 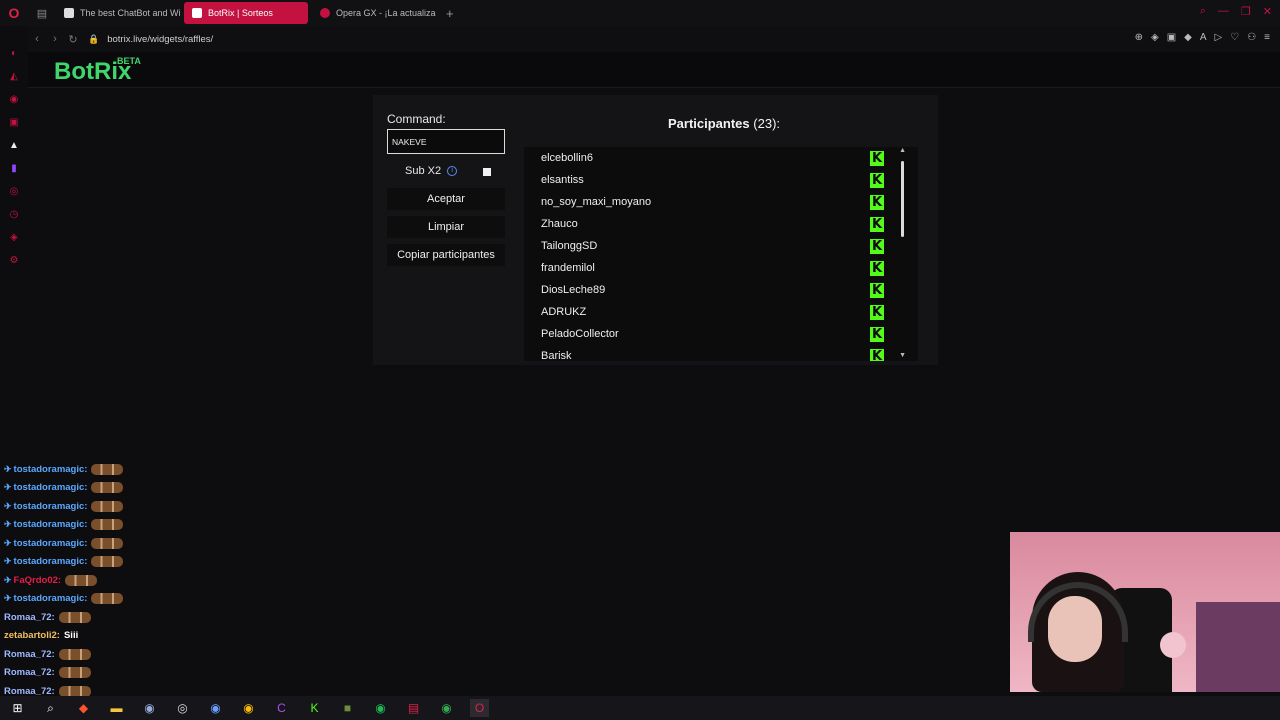 I want to click on player-sidebar-icon: ◎, so click(x=14, y=193).